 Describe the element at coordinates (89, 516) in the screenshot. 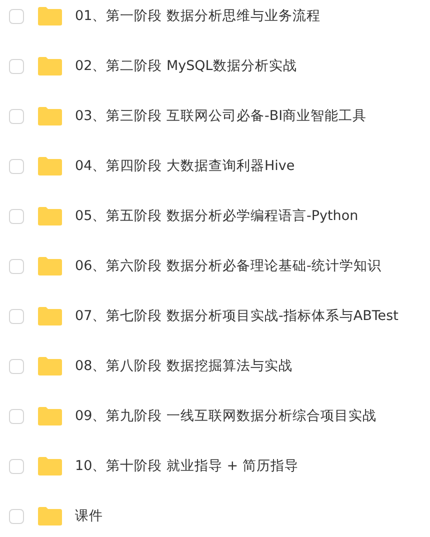

I see `folder-name: 课件` at that location.